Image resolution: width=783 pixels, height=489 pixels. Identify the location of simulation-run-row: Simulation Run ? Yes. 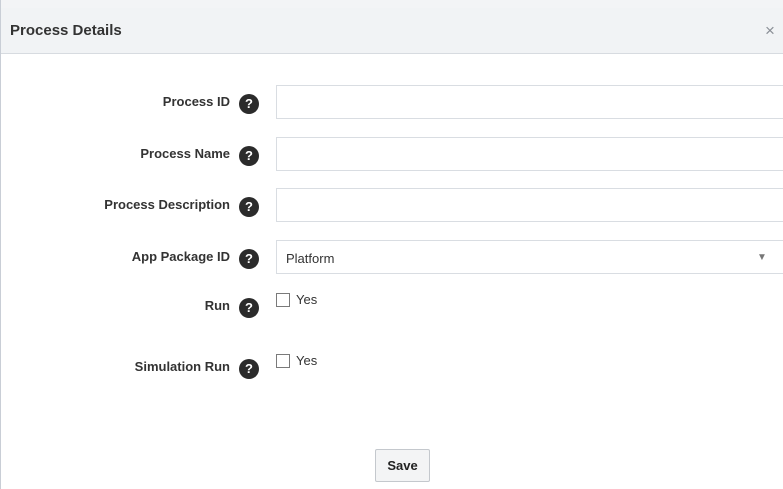
(392, 367).